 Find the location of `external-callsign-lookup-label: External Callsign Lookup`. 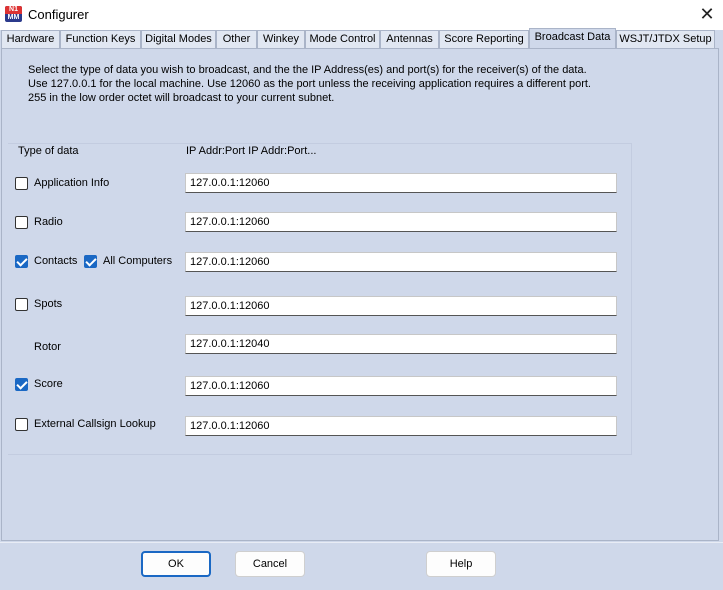

external-callsign-lookup-label: External Callsign Lookup is located at coordinates (95, 424).